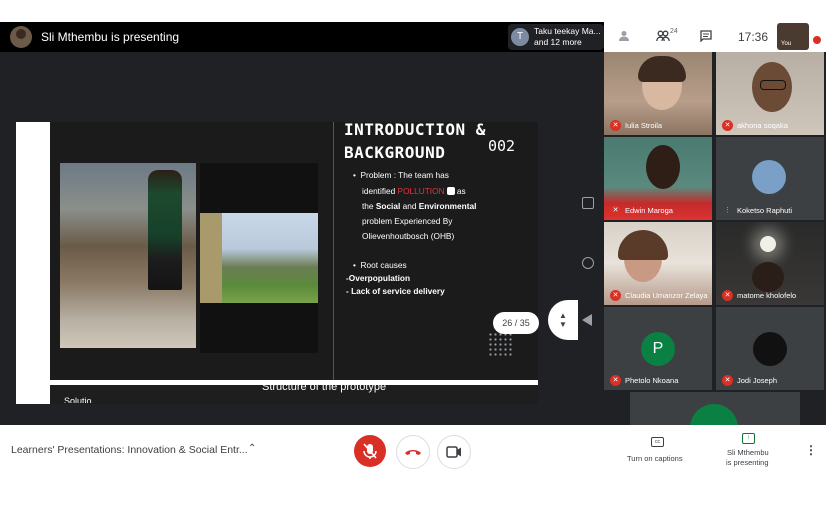  Describe the element at coordinates (757, 380) in the screenshot. I see `participant-name: Jodi Joseph` at that location.